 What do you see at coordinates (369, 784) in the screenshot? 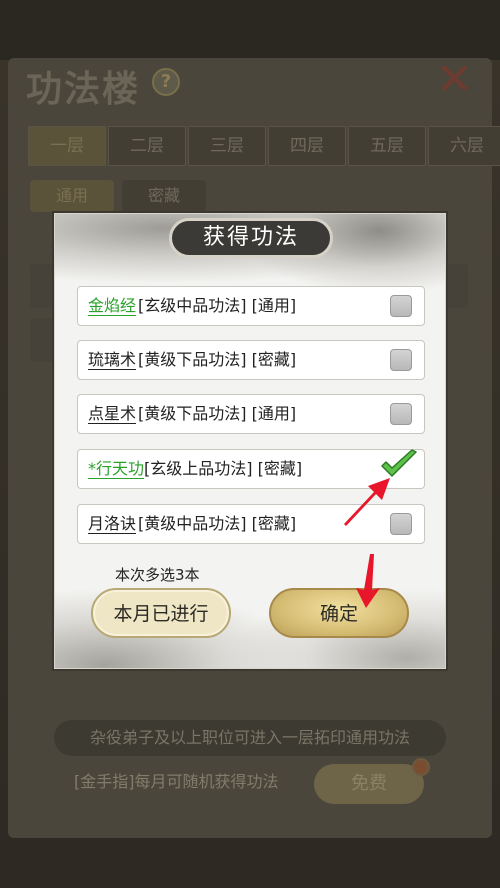
I see `free-button: 免费` at bounding box center [369, 784].